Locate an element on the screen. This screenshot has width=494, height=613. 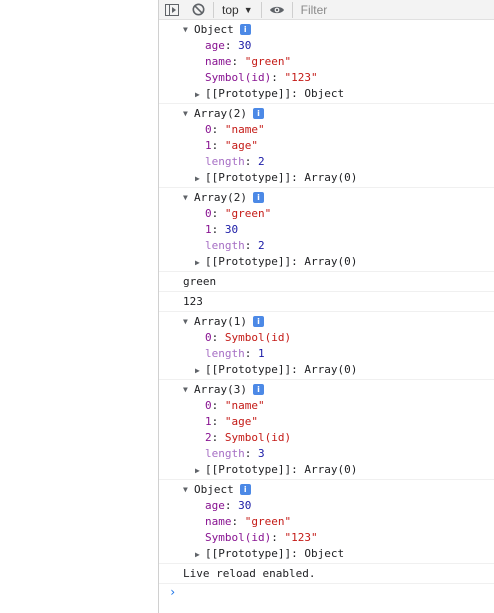
eye-icon is located at coordinates (276, 9).